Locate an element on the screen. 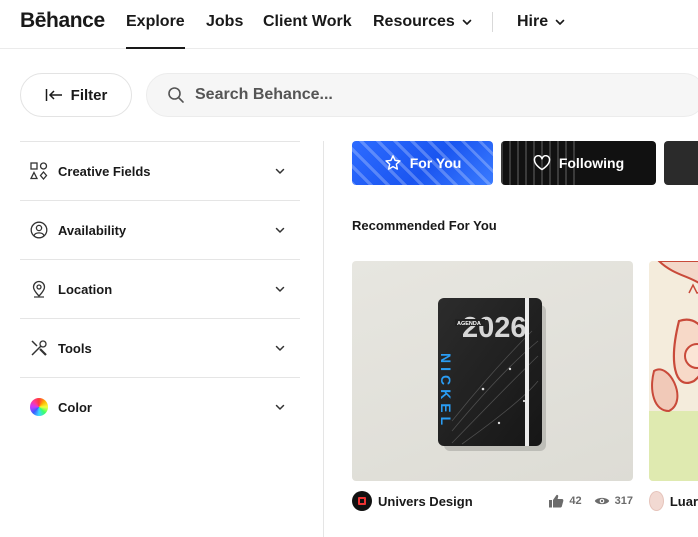 Image resolution: width=698 pixels, height=537 pixels. nav-divider is located at coordinates (492, 22).